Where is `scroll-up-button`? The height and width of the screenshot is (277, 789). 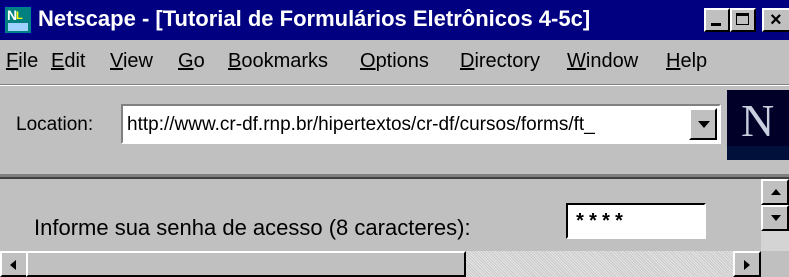 scroll-up-button is located at coordinates (775, 192).